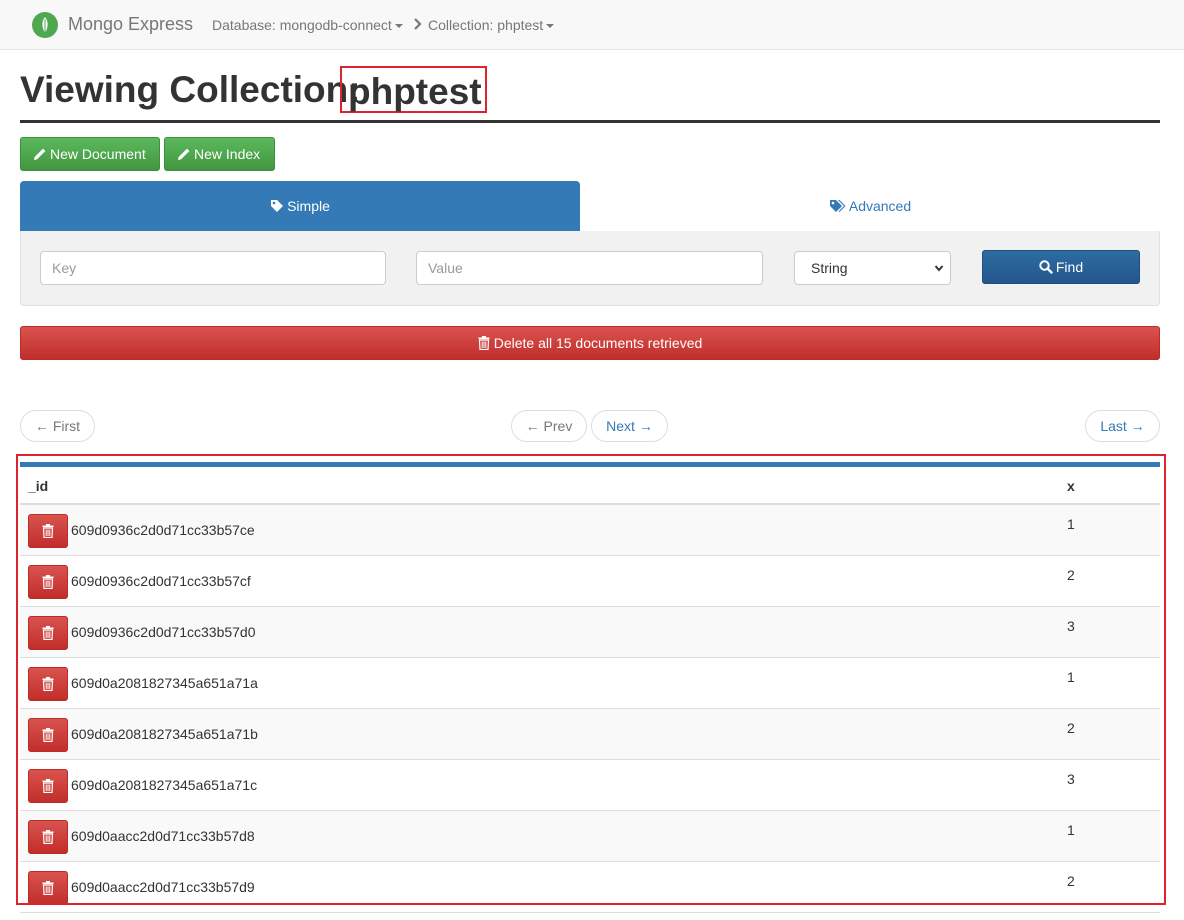  What do you see at coordinates (163, 632) in the screenshot?
I see `document-id: 609d0936c2d0d71cc33b57d0` at bounding box center [163, 632].